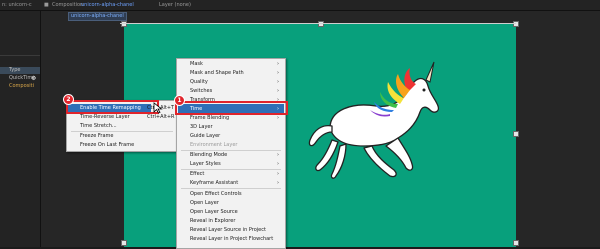 Image resolution: width=600 pixels, height=249 pixels. Describe the element at coordinates (231, 136) in the screenshot. I see `menu-item-guide-layer: Guide Layer` at that location.